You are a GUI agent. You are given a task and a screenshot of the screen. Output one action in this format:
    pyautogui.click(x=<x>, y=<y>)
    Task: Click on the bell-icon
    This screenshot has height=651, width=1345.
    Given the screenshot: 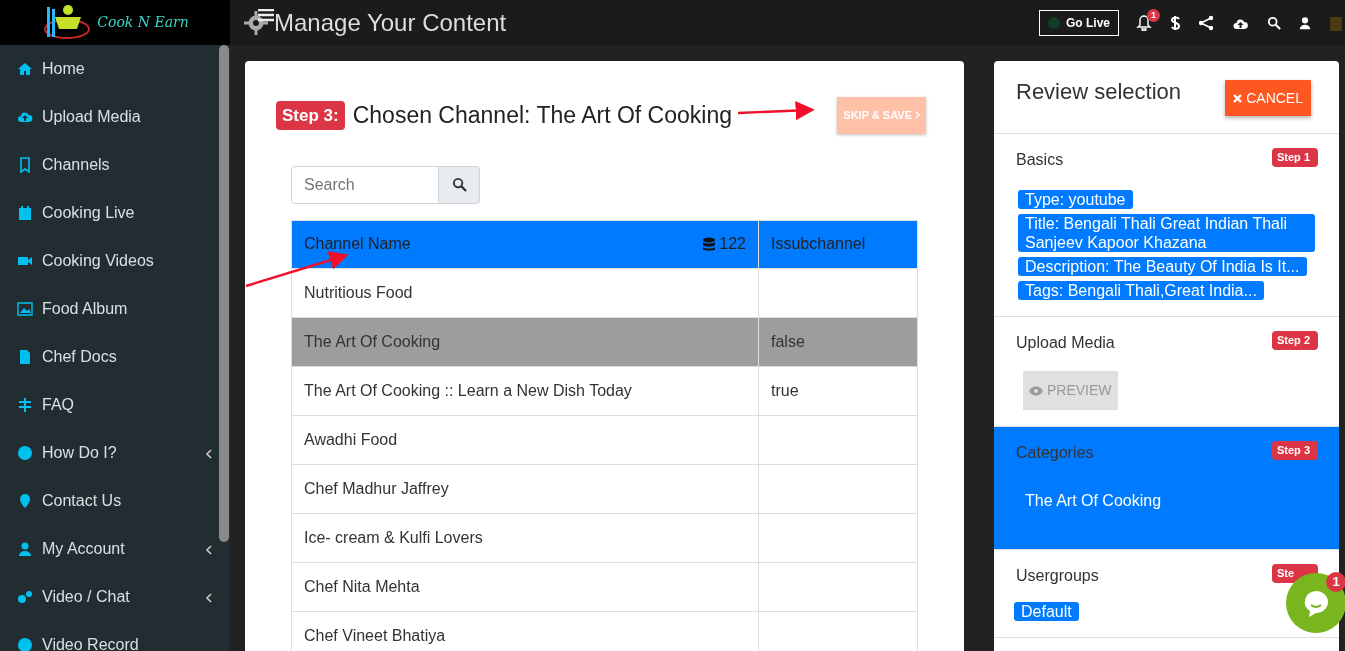 What is the action you would take?
    pyautogui.click(x=1144, y=22)
    